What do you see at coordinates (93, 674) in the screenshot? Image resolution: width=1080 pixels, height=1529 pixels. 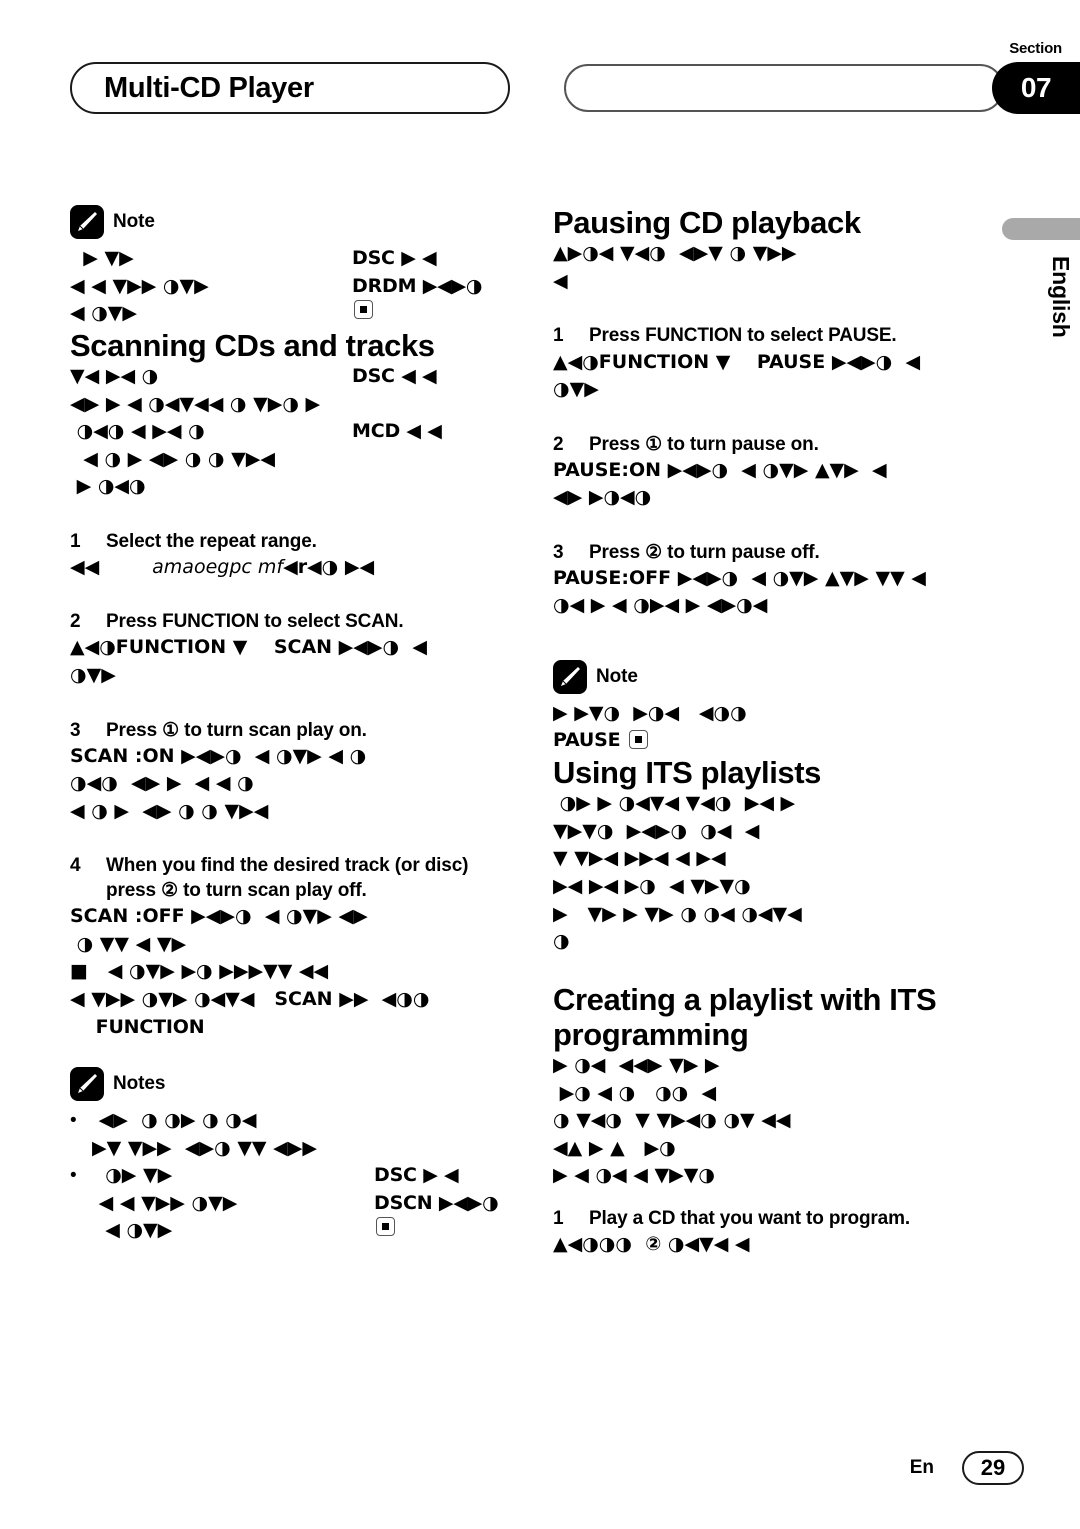 I see `step-body: ◑▼▶` at bounding box center [93, 674].